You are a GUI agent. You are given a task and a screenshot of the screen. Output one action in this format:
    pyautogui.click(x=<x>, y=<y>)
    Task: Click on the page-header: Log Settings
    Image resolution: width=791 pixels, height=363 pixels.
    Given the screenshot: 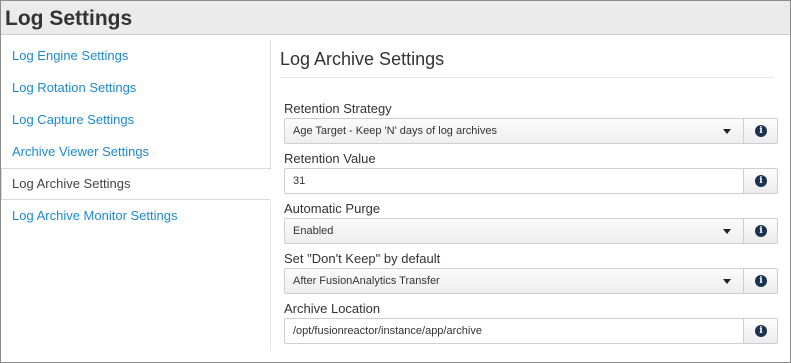 What is the action you would take?
    pyautogui.click(x=395, y=18)
    